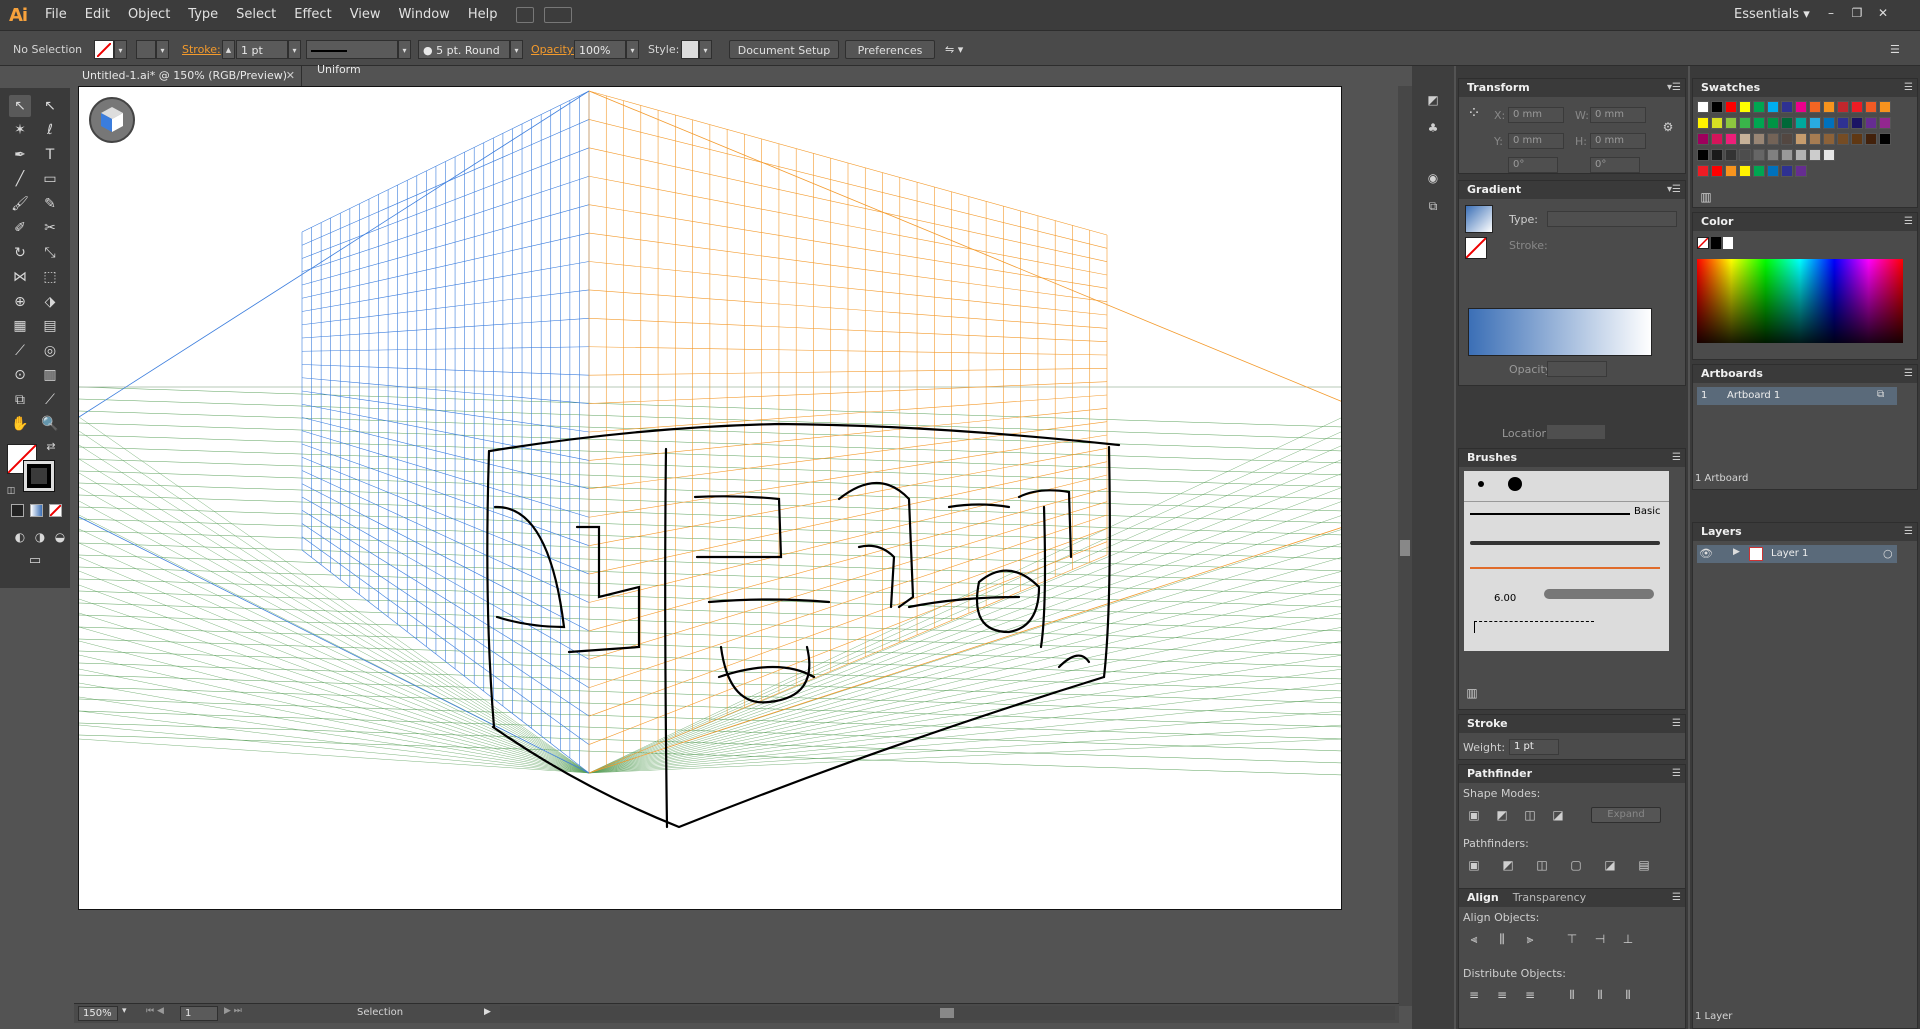 The width and height of the screenshot is (1920, 1029). What do you see at coordinates (1433, 128) in the screenshot?
I see `symbols-icon: ♣` at bounding box center [1433, 128].